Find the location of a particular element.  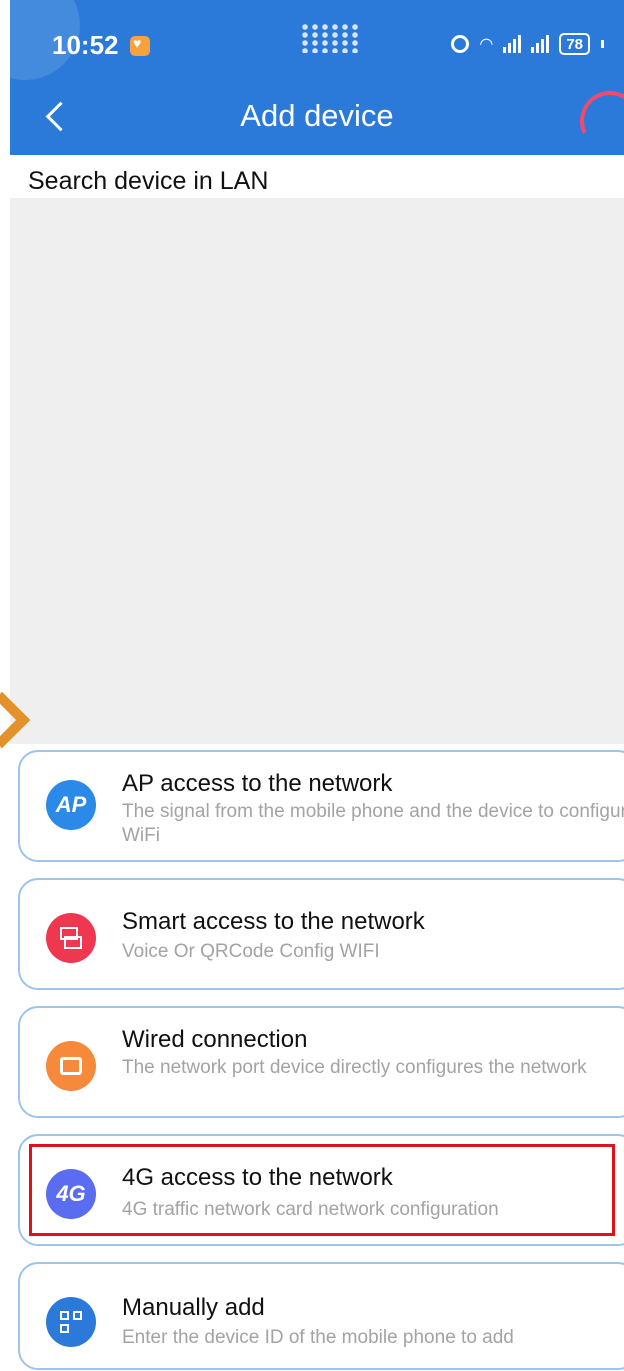

qr-glyph is located at coordinates (71, 1322).